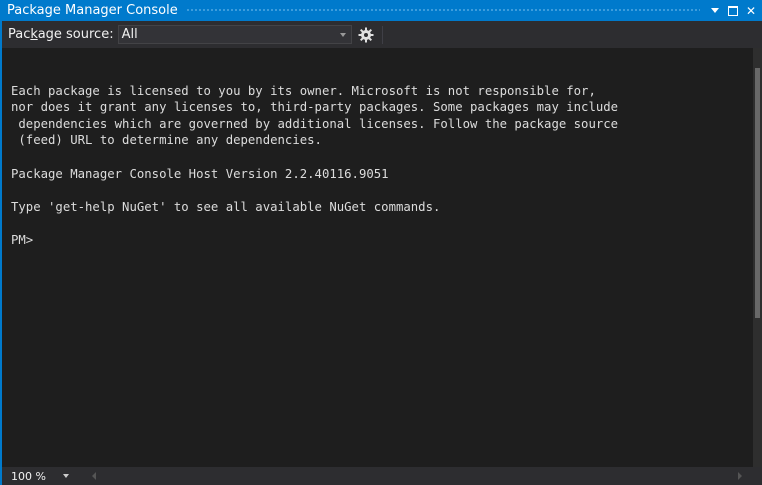  I want to click on dropdown-button, so click(343, 34).